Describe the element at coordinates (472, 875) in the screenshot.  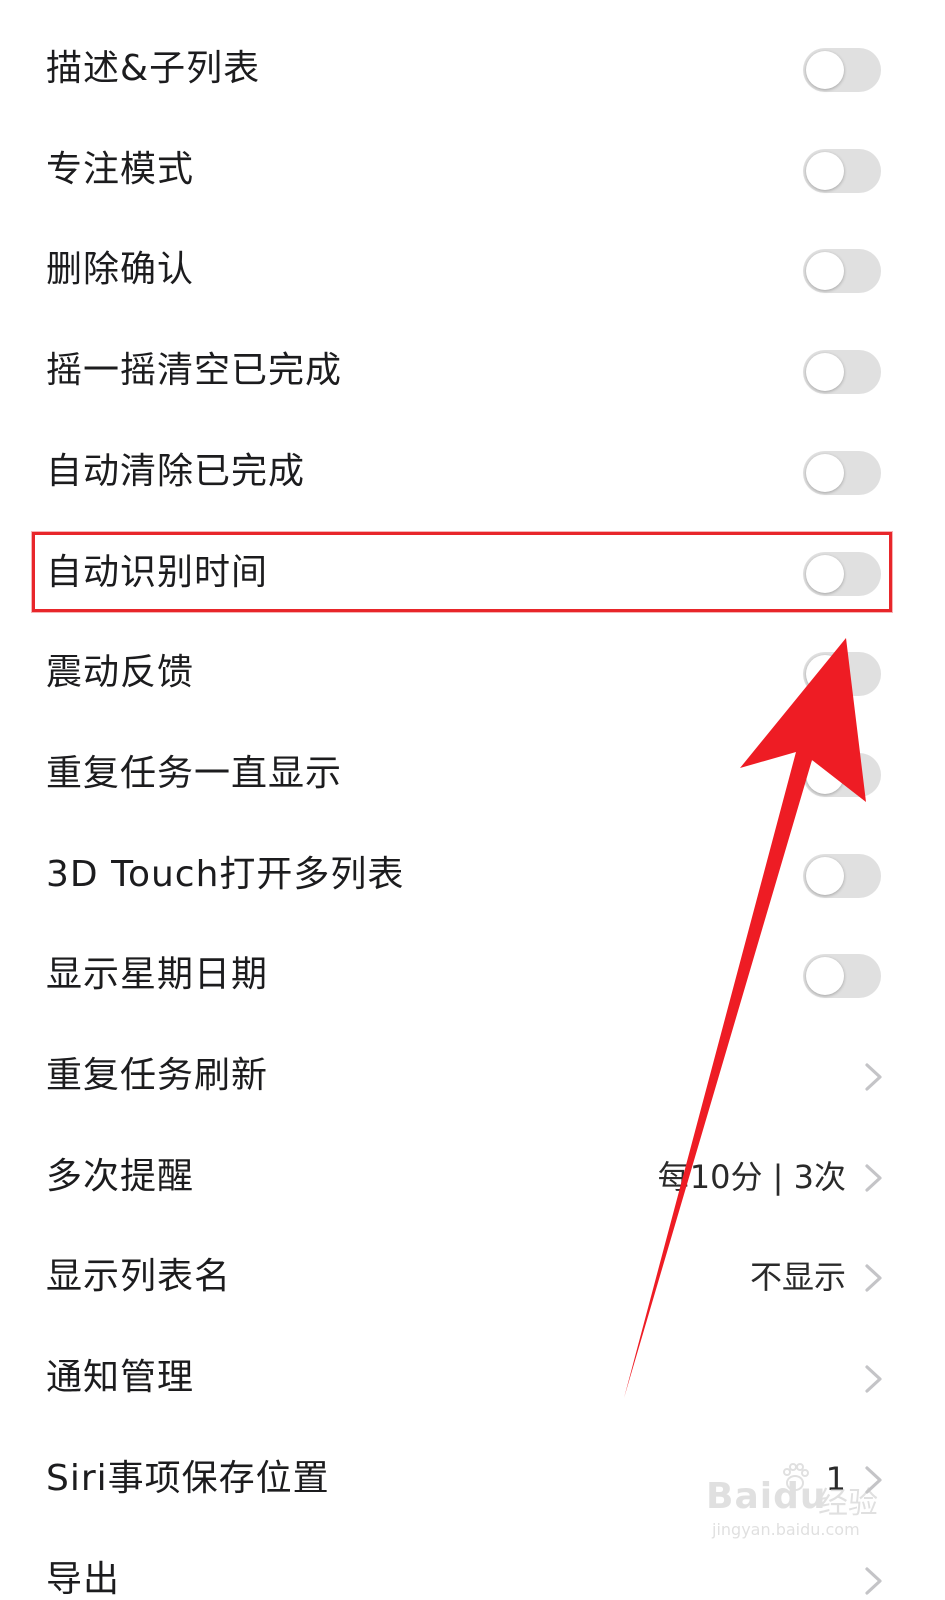
I see `settings-row-8: 3D Touch打开多列表` at that location.